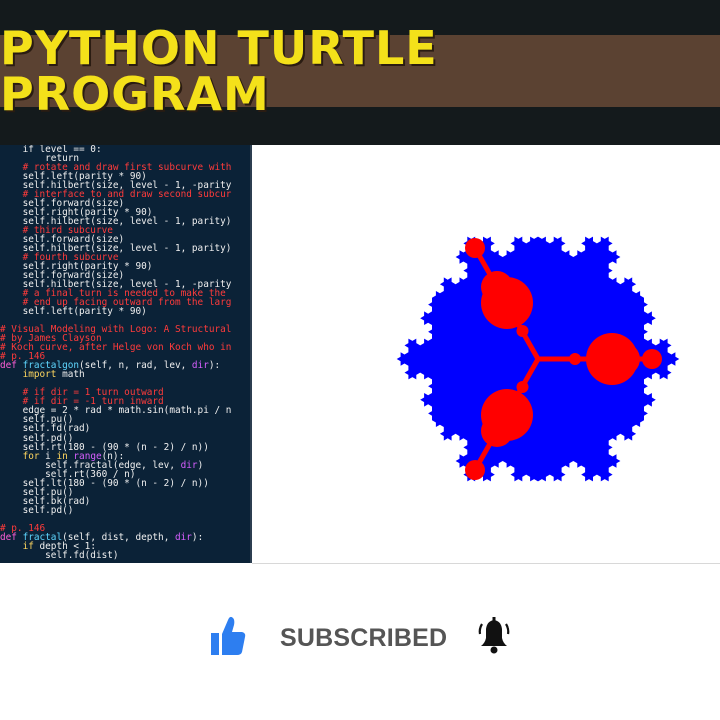 The width and height of the screenshot is (720, 720). I want to click on code-line: import math, so click(125, 374).